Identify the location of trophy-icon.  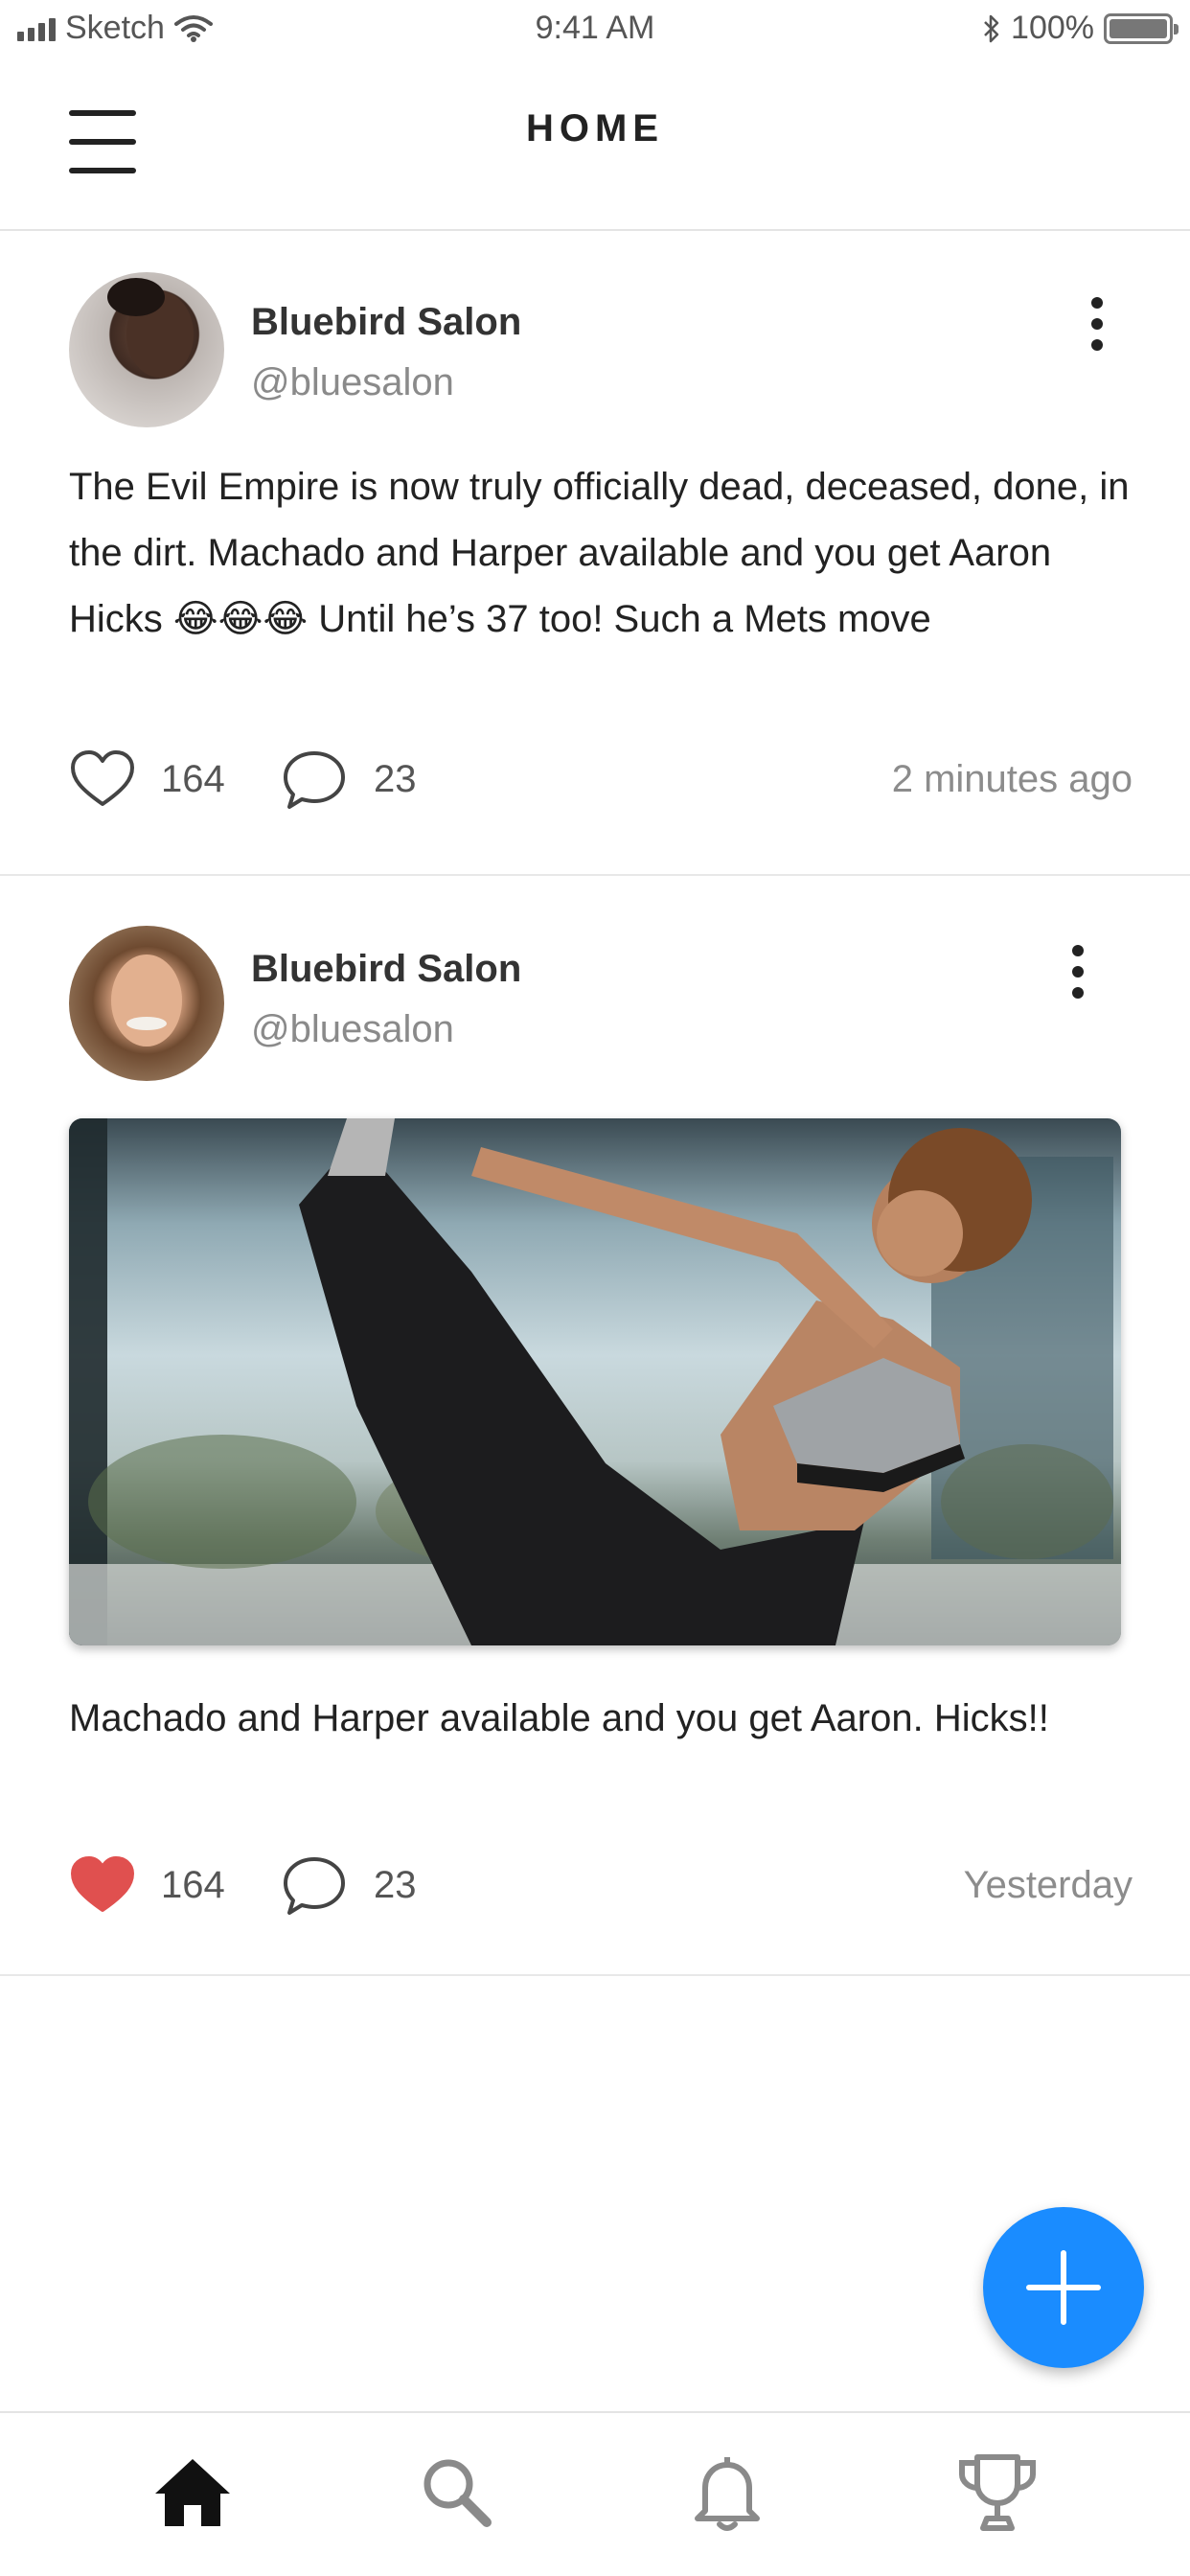
(998, 2492).